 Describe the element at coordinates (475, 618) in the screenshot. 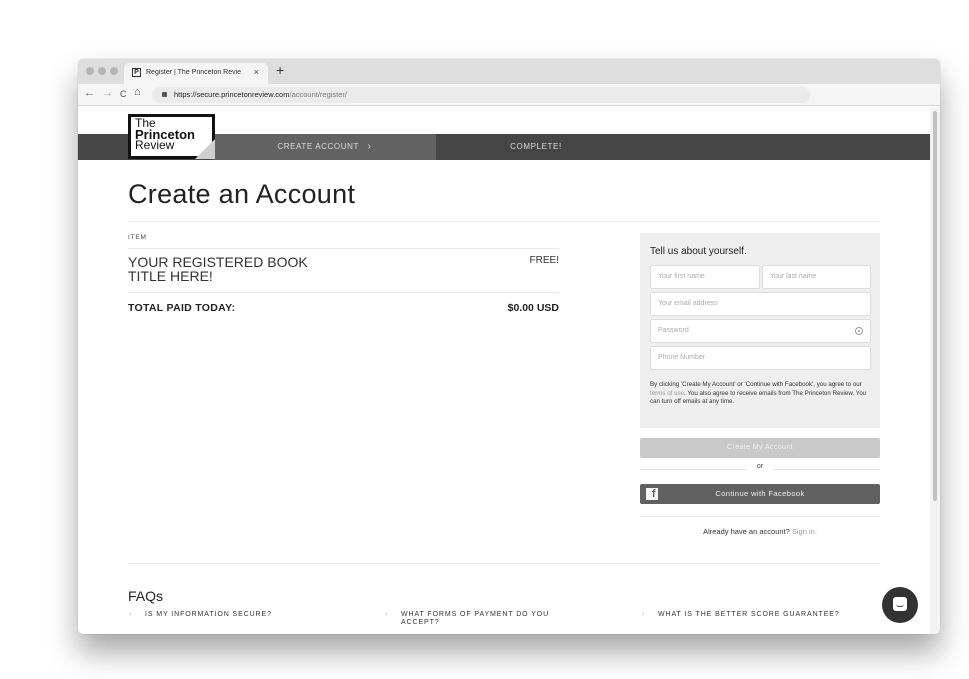

I see `faq-question: WHAT FORMS OF PAYMENT DO YOU ACCEPT?` at that location.